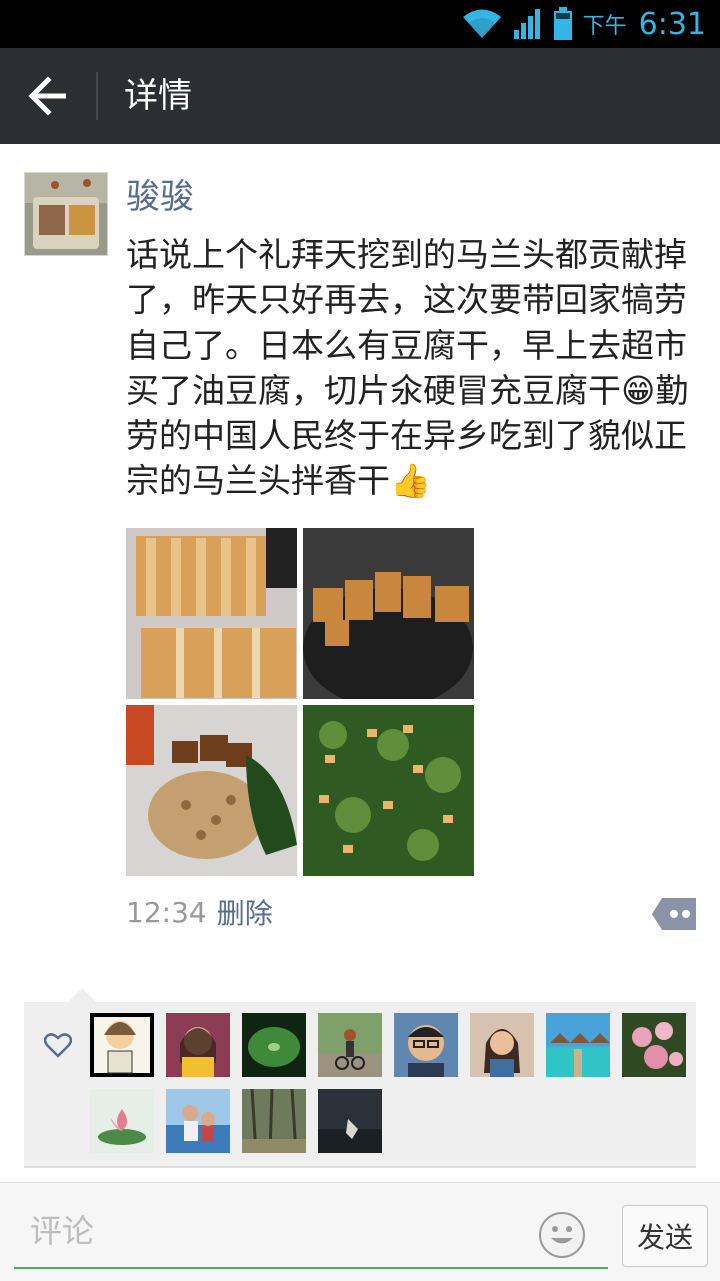 Image resolution: width=720 pixels, height=1281 pixels. I want to click on likes-divider, so click(360, 1167).